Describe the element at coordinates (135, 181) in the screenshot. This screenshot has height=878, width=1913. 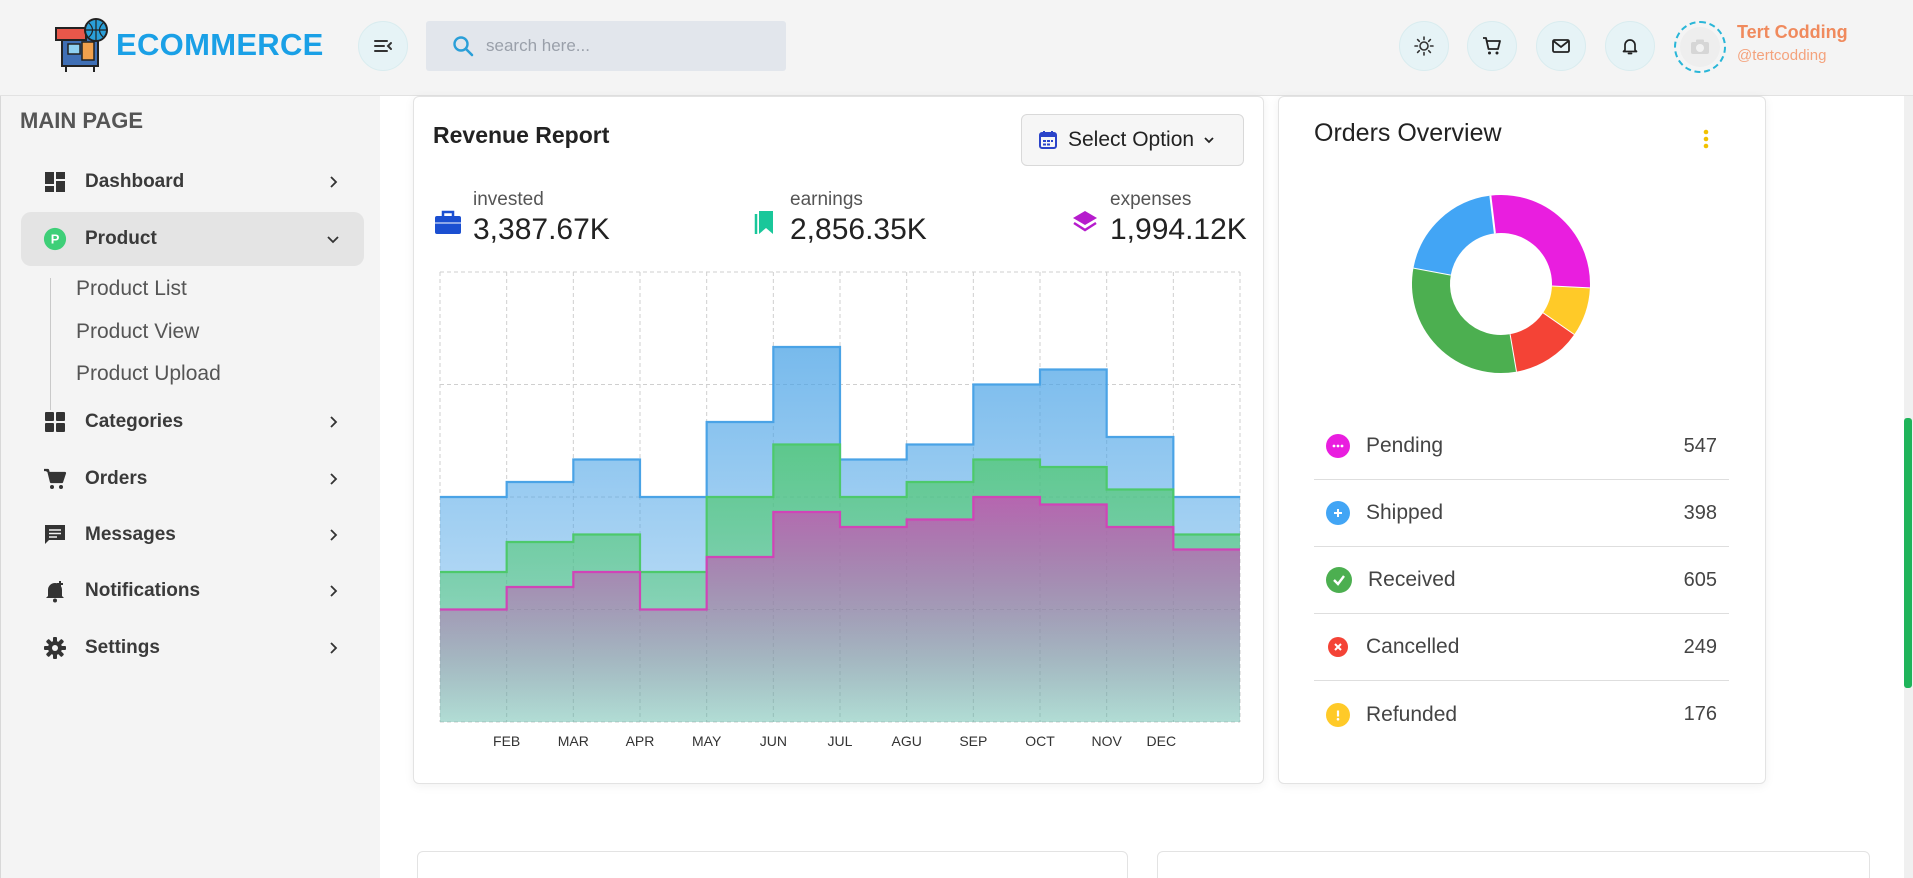
I see `sidebar-item-label: Dashboard` at that location.